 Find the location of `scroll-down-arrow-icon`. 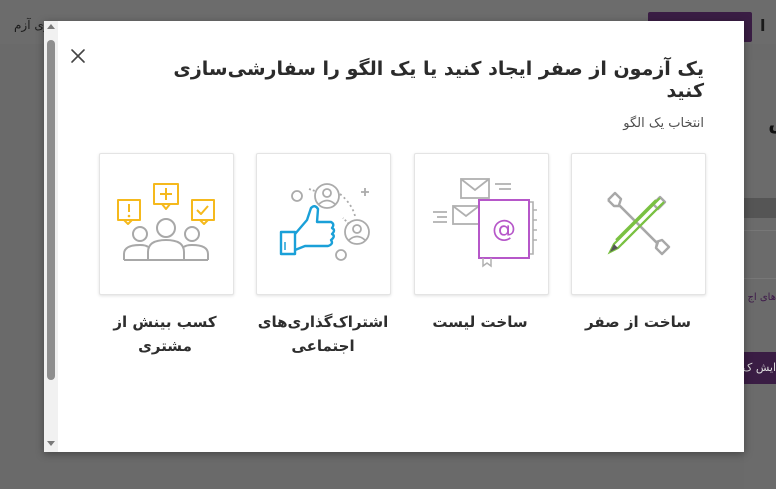

scroll-down-arrow-icon is located at coordinates (51, 443).